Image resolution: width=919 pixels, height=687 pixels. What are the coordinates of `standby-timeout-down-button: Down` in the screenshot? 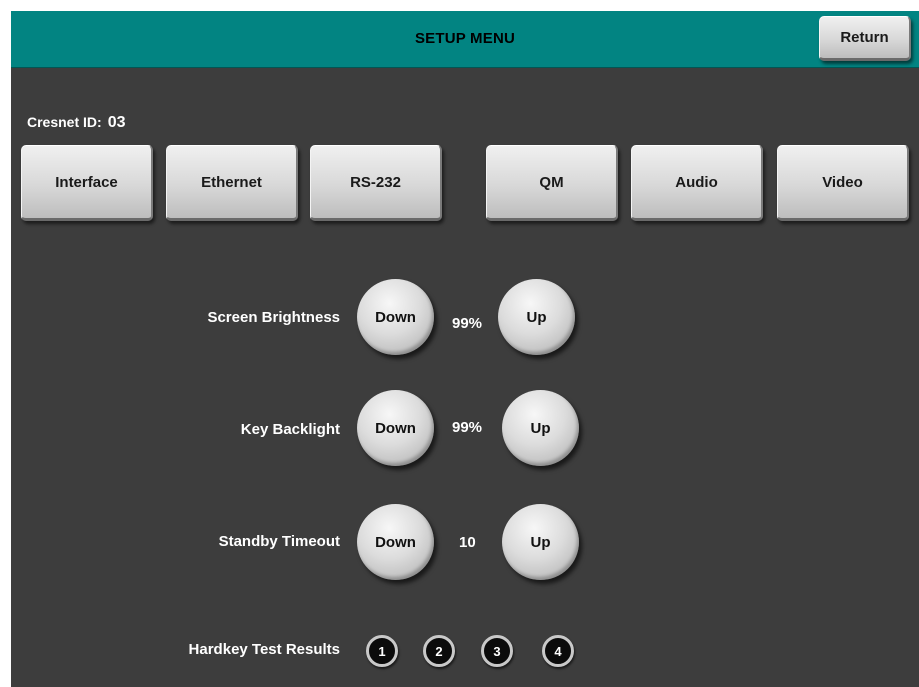 It's located at (395, 542).